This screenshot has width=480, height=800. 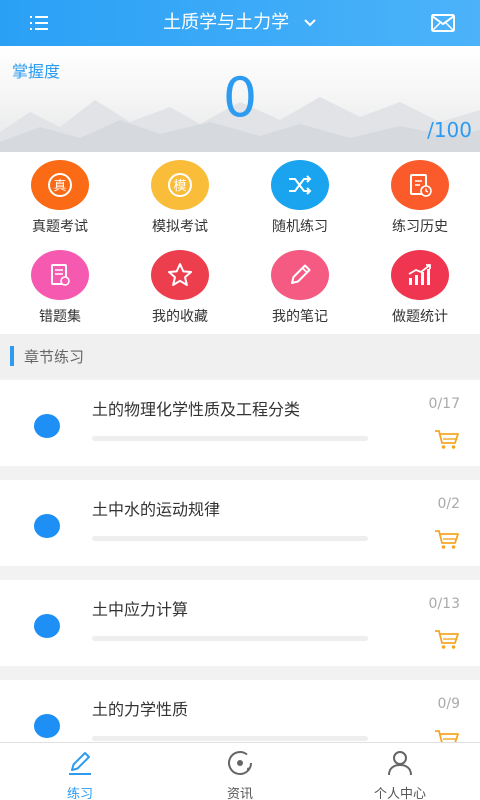 I want to click on random-practice-button: 随机练习, so click(x=300, y=197).